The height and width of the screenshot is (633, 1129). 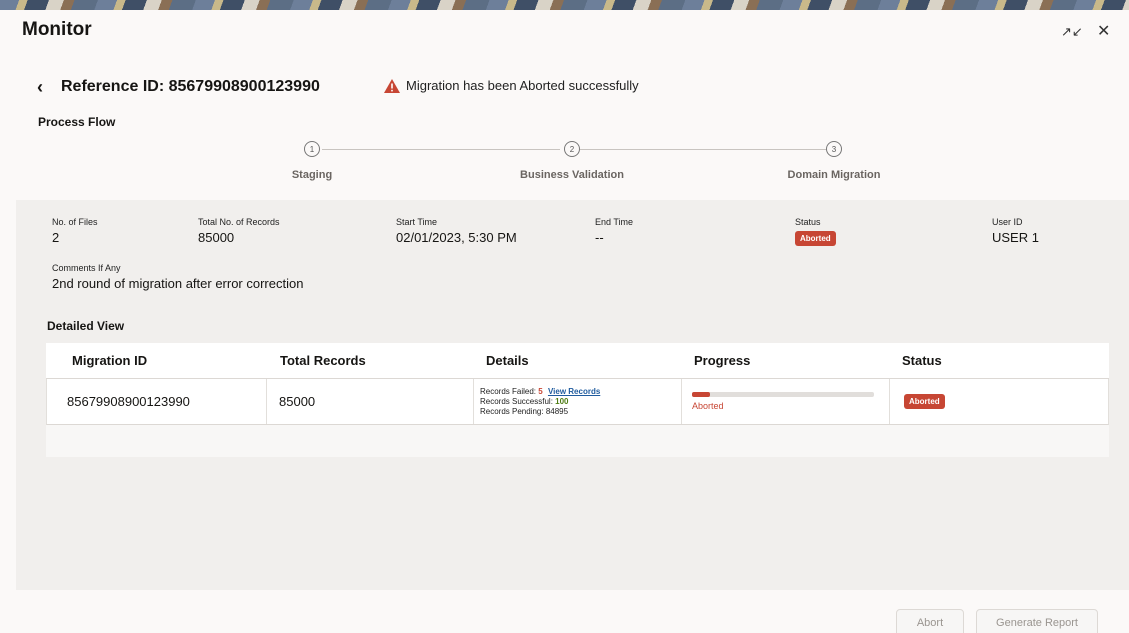 I want to click on column-total-records: Total Records, so click(x=323, y=360).